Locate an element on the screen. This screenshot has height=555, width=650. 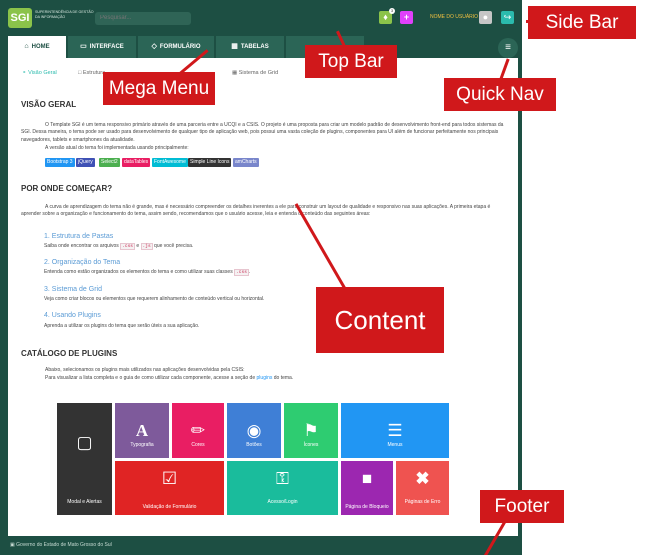
tile-label: Modal e Alertas is located at coordinates (84, 502).